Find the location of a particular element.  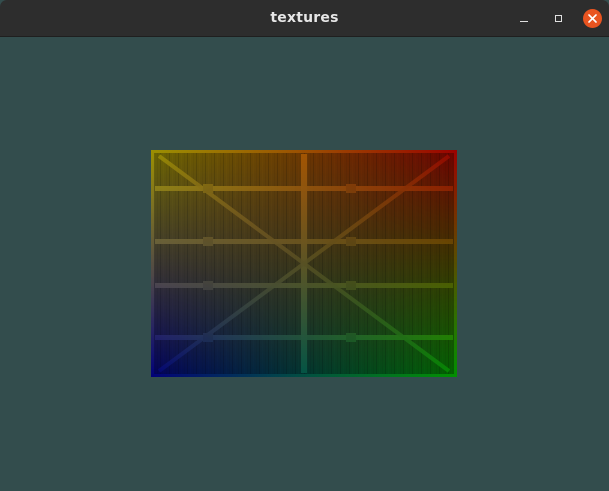

close-icon is located at coordinates (592, 18).